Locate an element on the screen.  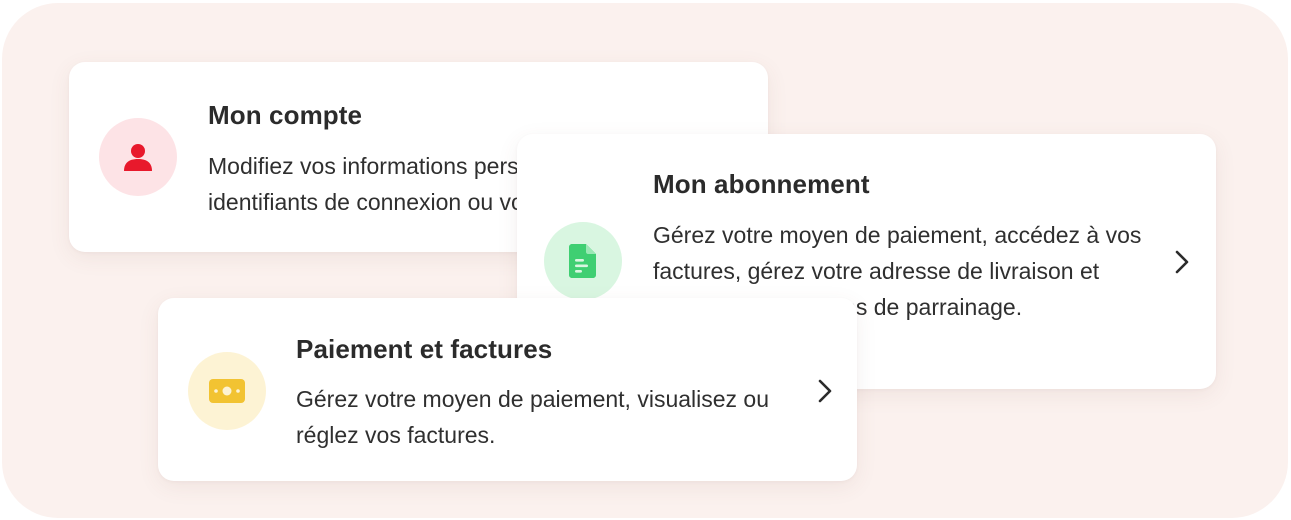
person-icon is located at coordinates (138, 157).